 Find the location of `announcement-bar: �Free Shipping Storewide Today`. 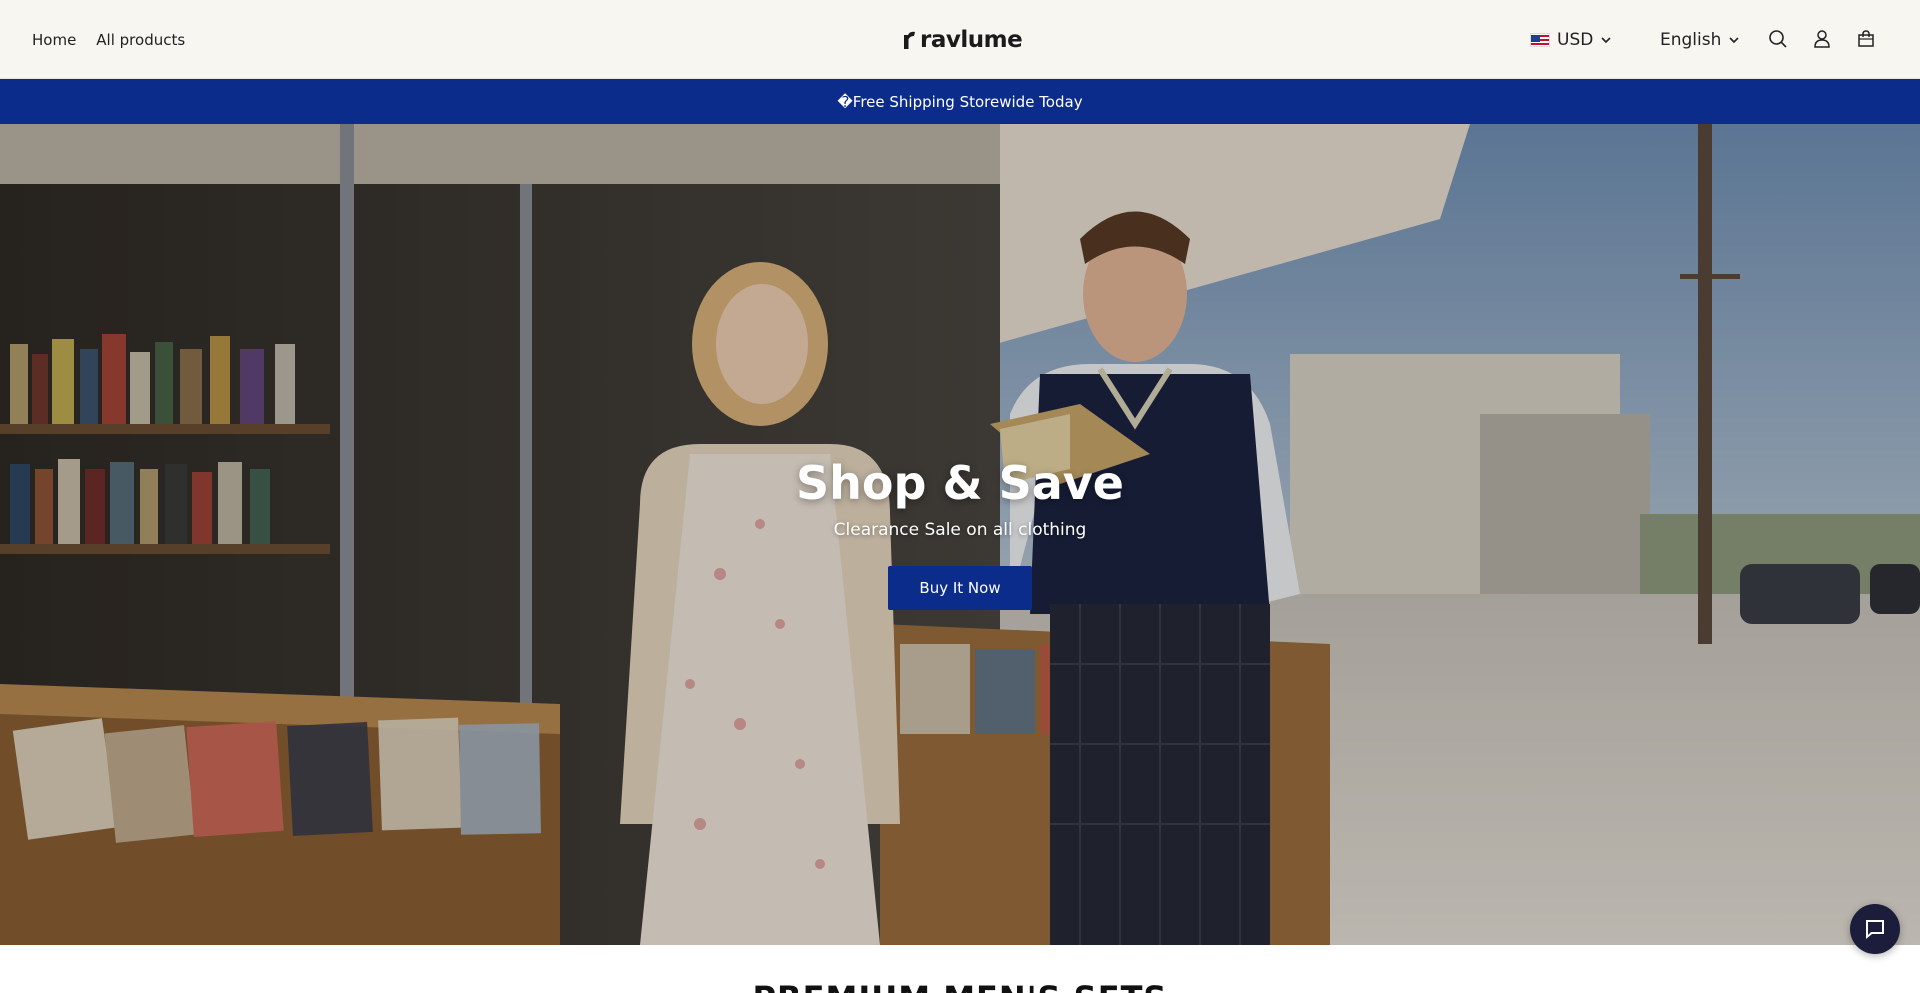

announcement-bar: �Free Shipping Storewide Today is located at coordinates (960, 101).